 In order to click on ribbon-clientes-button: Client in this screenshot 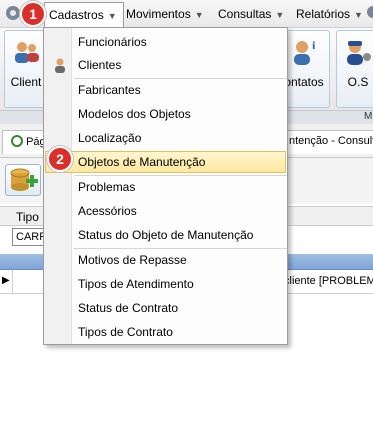, I will do `click(26, 69)`.